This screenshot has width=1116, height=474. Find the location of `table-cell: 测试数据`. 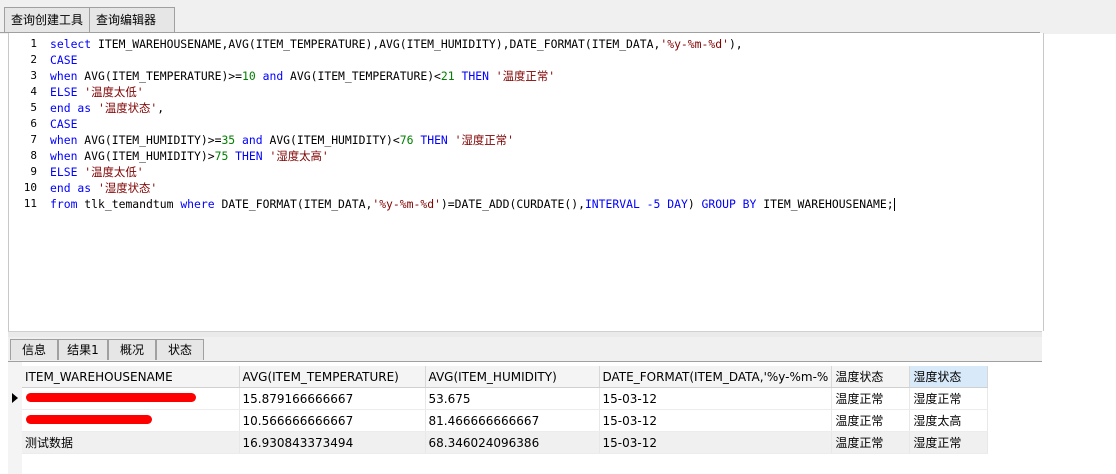

table-cell: 测试数据 is located at coordinates (131, 442).